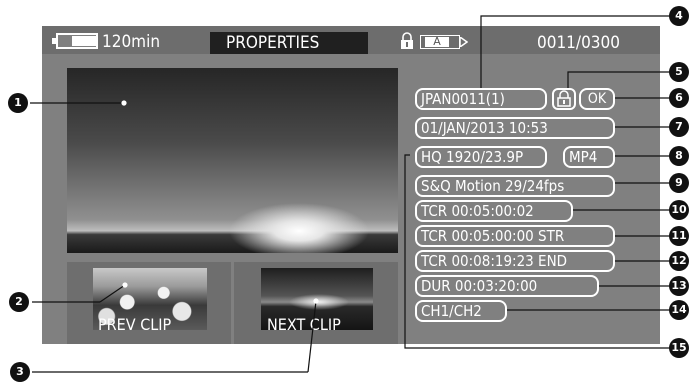 This screenshot has height=383, width=695. I want to click on callout-9: 9, so click(679, 183).